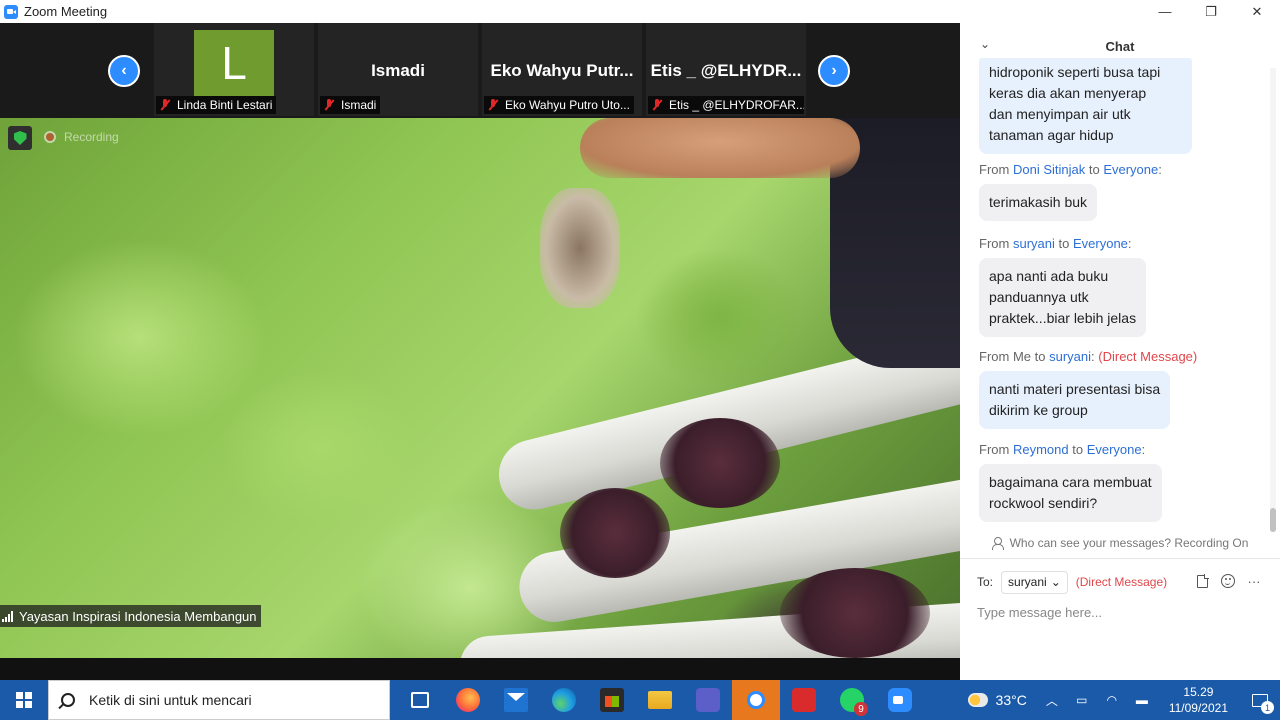  I want to click on file-button, so click(1202, 581).